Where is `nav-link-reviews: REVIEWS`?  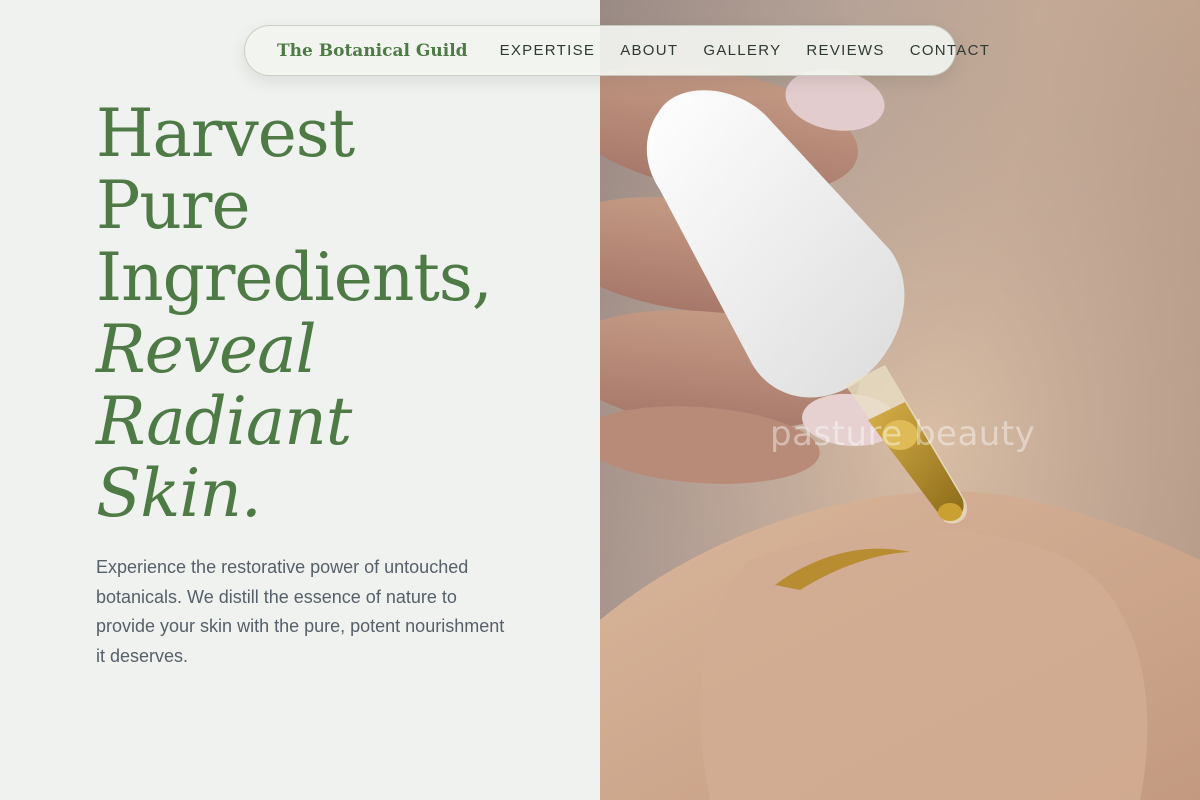 nav-link-reviews: REVIEWS is located at coordinates (845, 50).